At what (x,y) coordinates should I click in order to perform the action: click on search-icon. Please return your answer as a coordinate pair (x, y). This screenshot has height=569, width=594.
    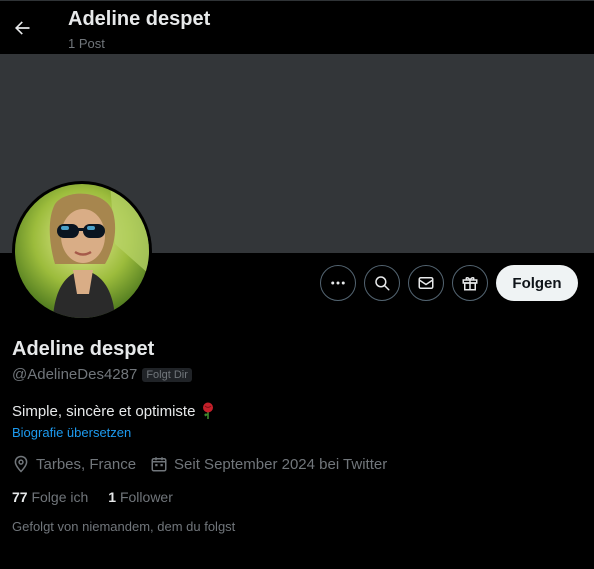
    Looking at the image, I should click on (382, 283).